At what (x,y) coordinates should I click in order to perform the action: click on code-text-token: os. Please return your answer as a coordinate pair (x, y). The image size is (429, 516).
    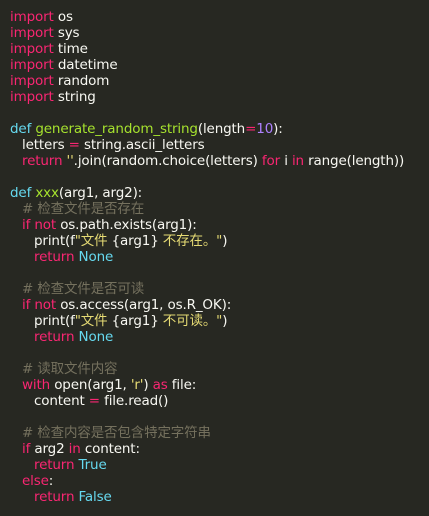
    Looking at the image, I should click on (63, 17).